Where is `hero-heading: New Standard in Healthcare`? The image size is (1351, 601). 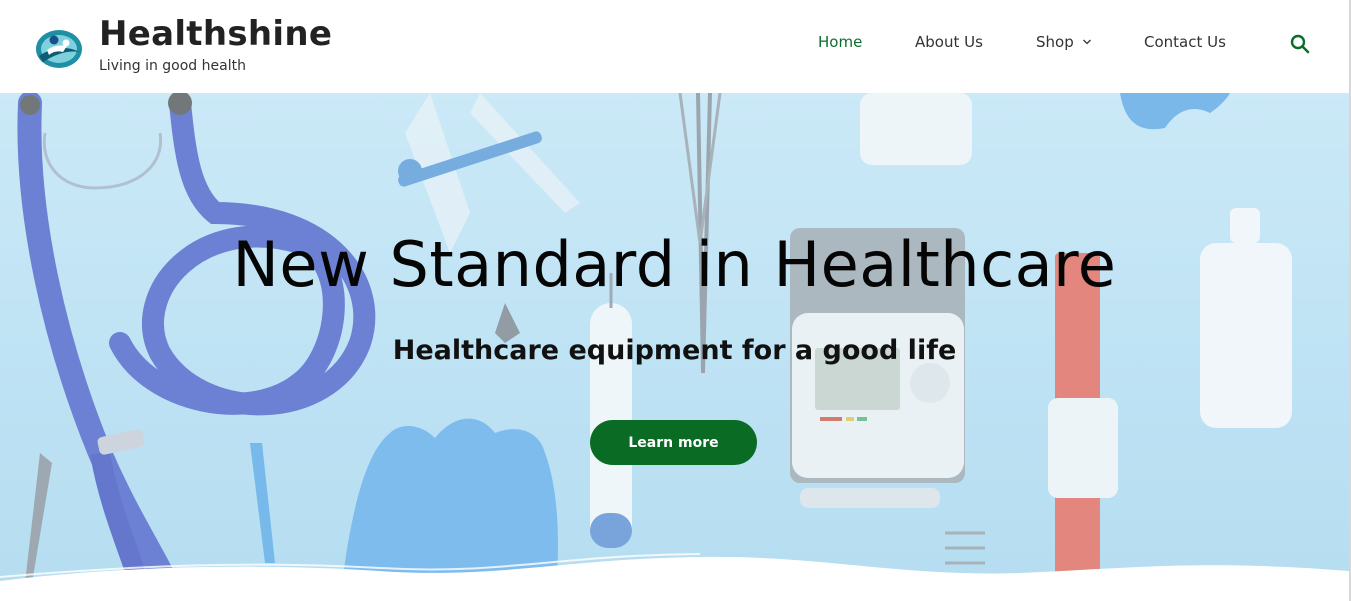 hero-heading: New Standard in Healthcare is located at coordinates (674, 264).